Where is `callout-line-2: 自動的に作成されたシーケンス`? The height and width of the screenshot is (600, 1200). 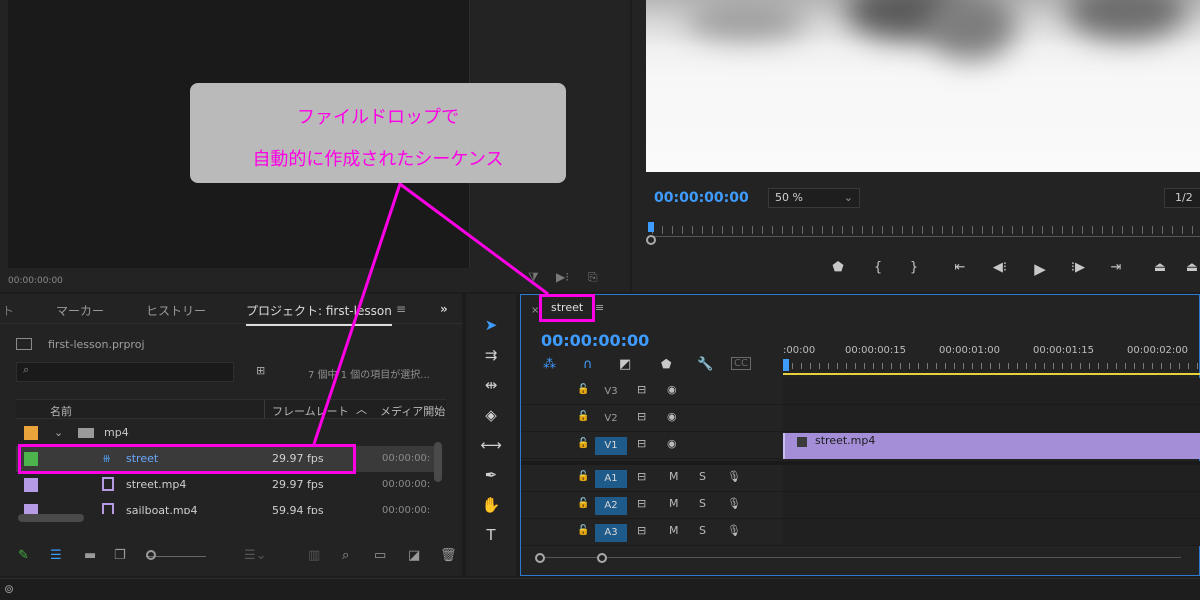 callout-line-2: 自動的に作成されたシーケンス is located at coordinates (378, 159).